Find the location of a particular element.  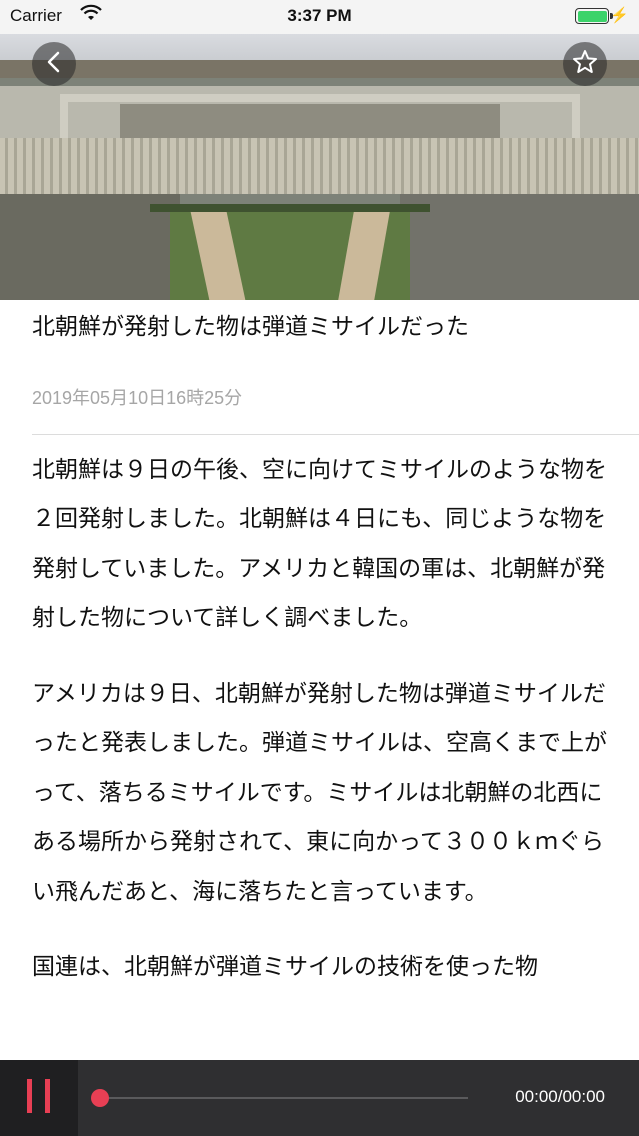

status-time: 3:37 PM is located at coordinates (319, 15).